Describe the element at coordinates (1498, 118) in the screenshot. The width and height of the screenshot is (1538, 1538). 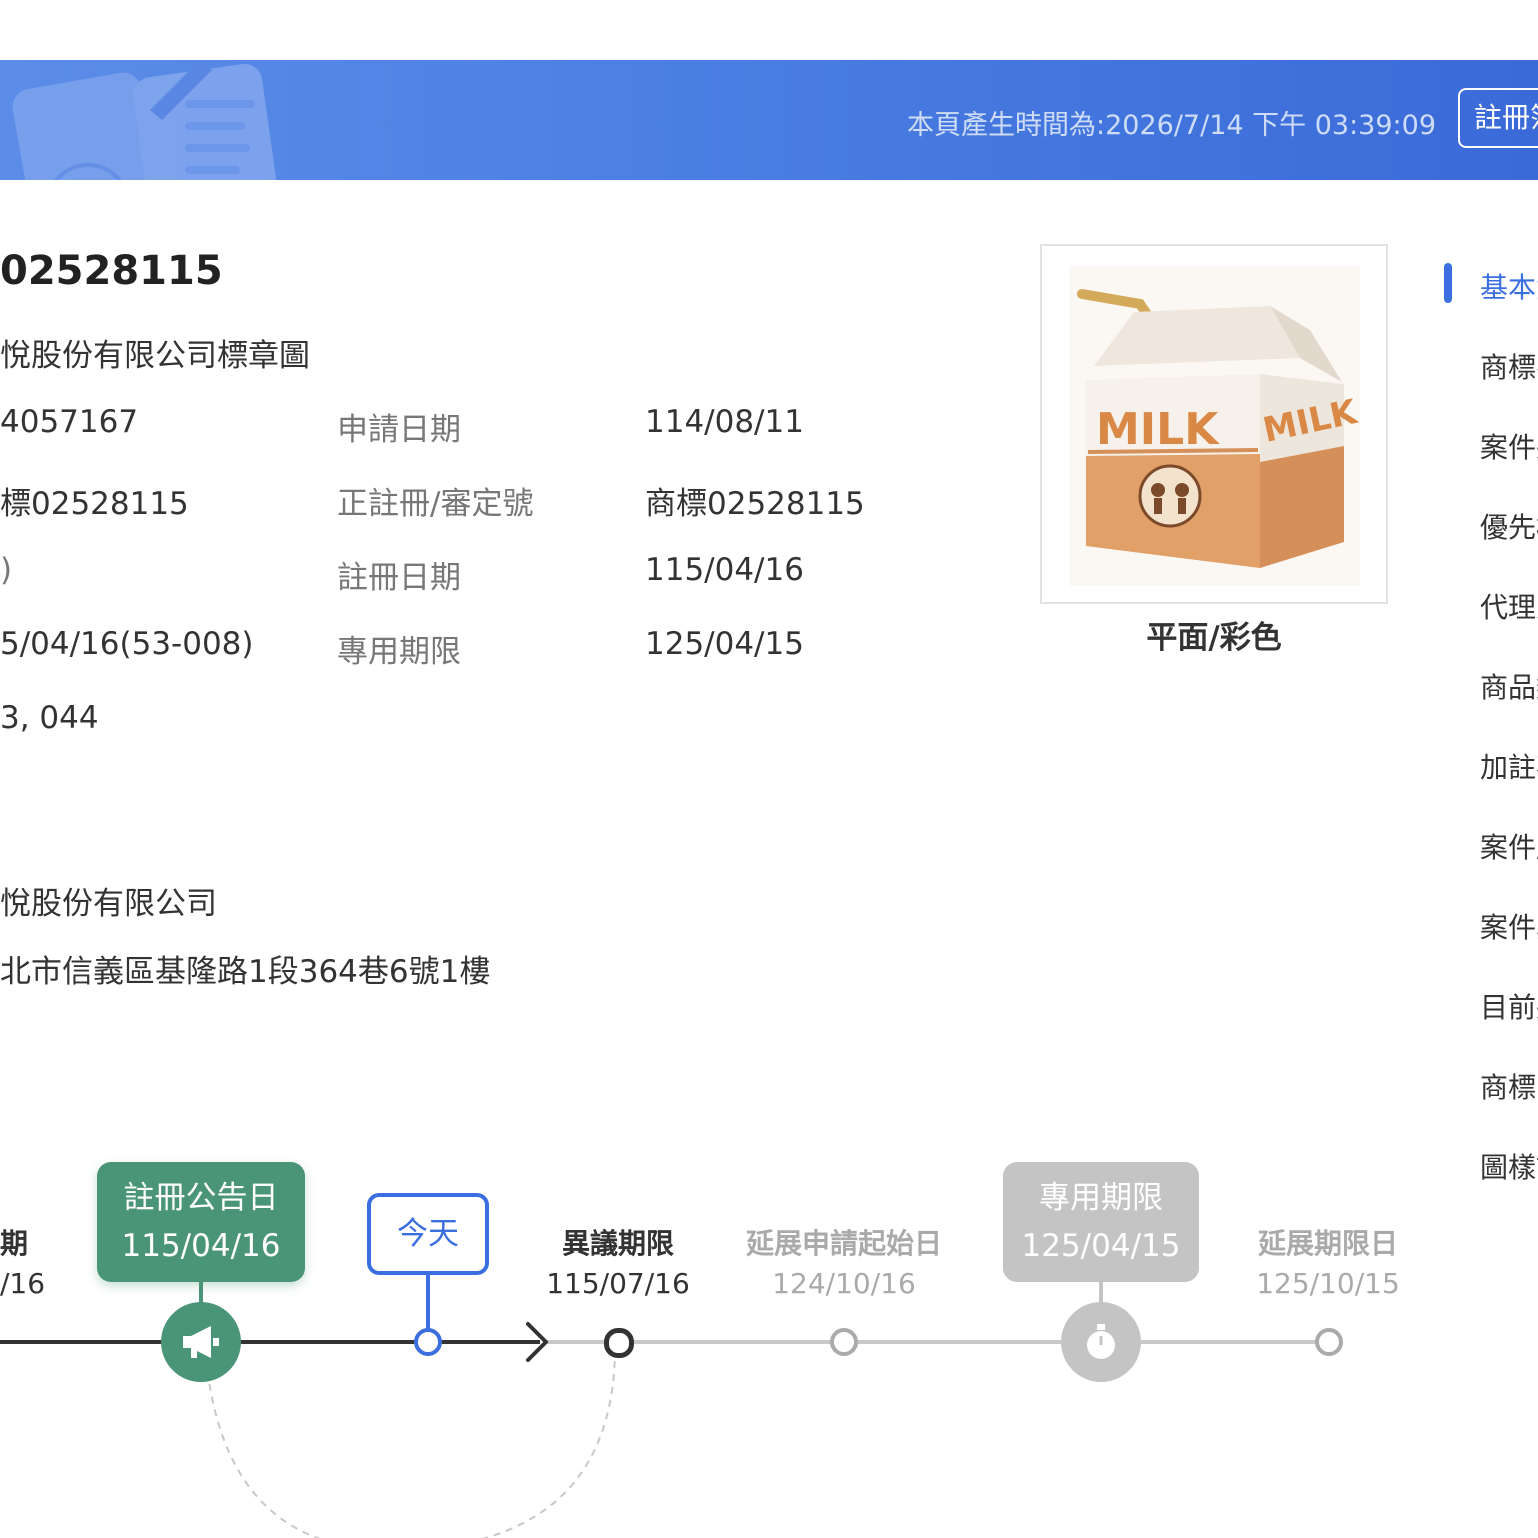
I see `register-book-button: 註冊簿` at that location.